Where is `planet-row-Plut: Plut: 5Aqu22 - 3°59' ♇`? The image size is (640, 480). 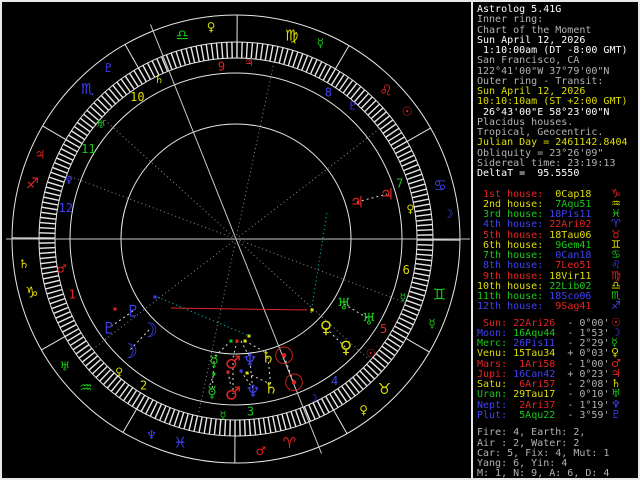
planet-row-Plut: Plut: 5Aqu22 - 3°59' ♇ is located at coordinates (549, 415).